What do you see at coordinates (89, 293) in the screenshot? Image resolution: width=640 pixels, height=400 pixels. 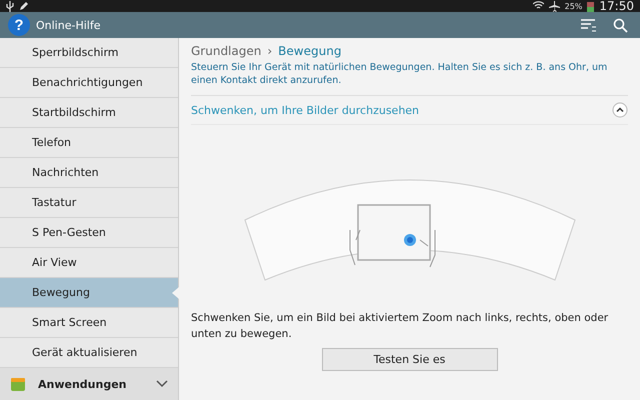 I see `sidebar-item: Bewegung` at bounding box center [89, 293].